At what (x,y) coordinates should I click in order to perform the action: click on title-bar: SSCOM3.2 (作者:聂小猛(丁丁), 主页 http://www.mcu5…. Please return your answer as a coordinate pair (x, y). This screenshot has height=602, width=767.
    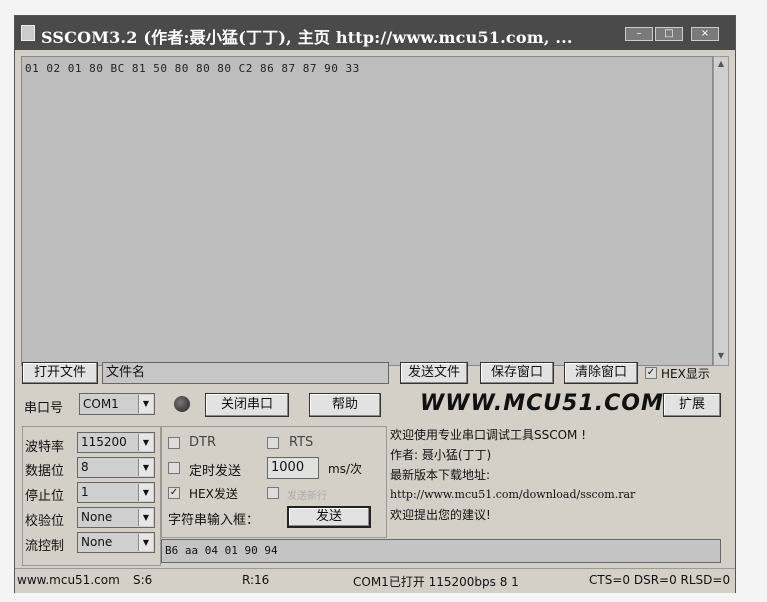
    Looking at the image, I should click on (375, 33).